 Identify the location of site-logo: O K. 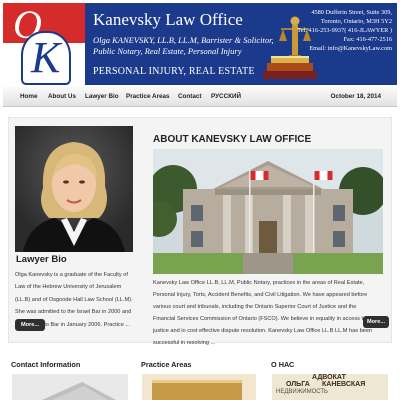
(44, 44).